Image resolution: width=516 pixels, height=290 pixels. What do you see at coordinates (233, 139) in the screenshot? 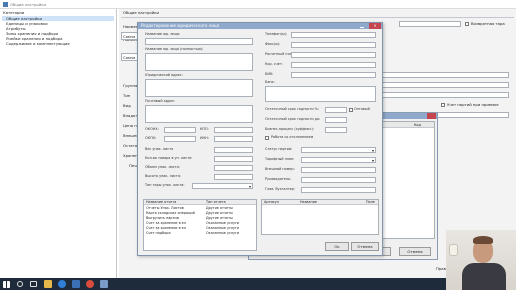
I see `inn-input` at bounding box center [233, 139].